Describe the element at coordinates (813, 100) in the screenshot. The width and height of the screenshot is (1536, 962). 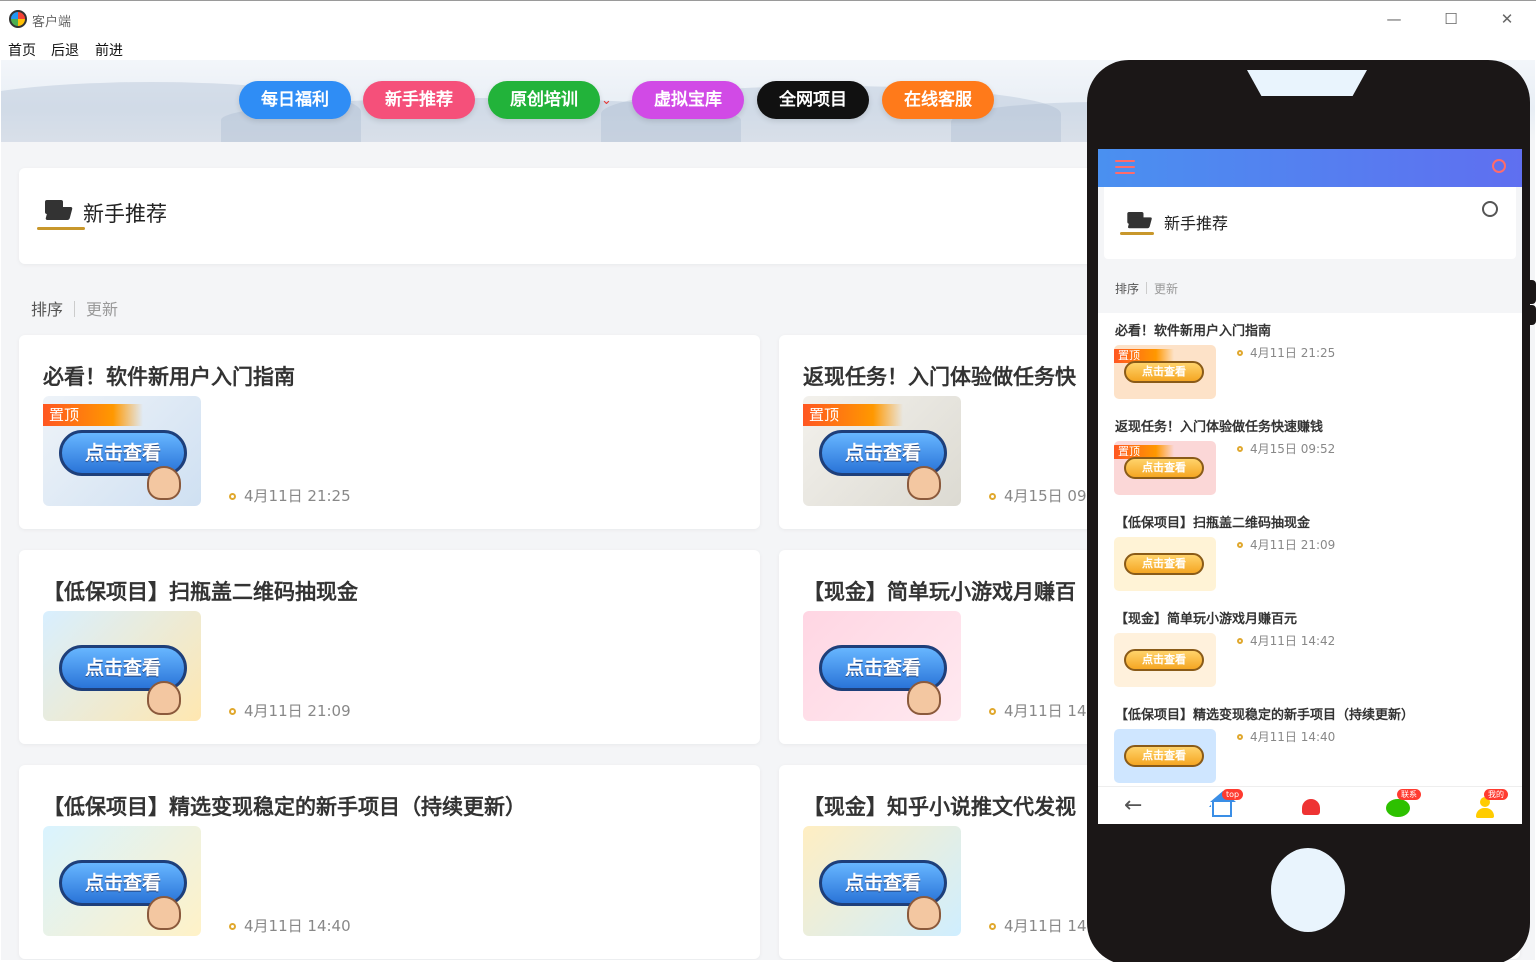
I see `nav-all-projects: 全网项目` at that location.